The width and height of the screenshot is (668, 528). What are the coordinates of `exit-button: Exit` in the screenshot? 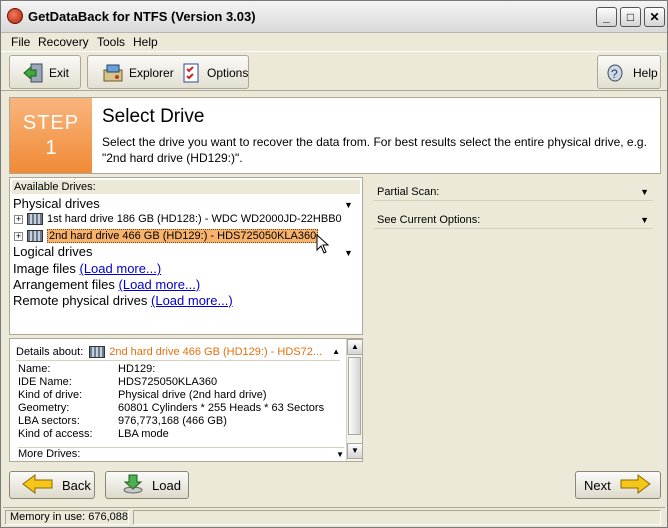 It's located at (45, 73).